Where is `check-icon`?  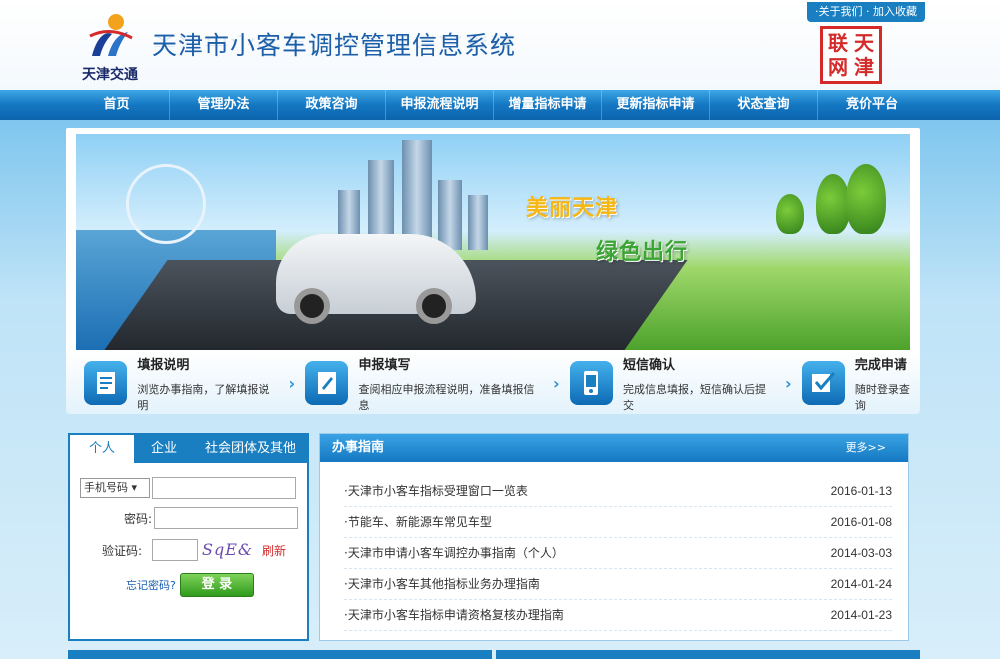 check-icon is located at coordinates (823, 383).